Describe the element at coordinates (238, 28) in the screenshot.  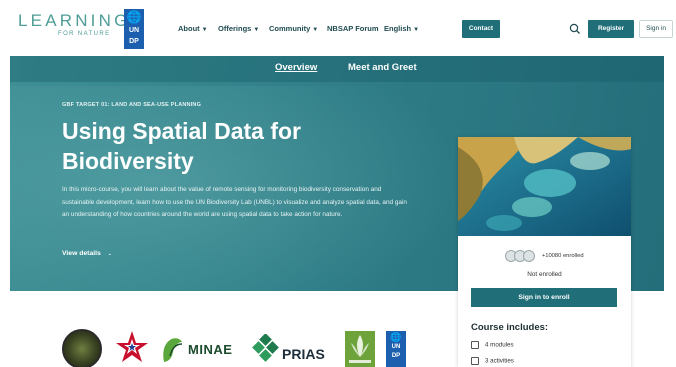
I see `nav-offerings: Offerings ▼` at that location.